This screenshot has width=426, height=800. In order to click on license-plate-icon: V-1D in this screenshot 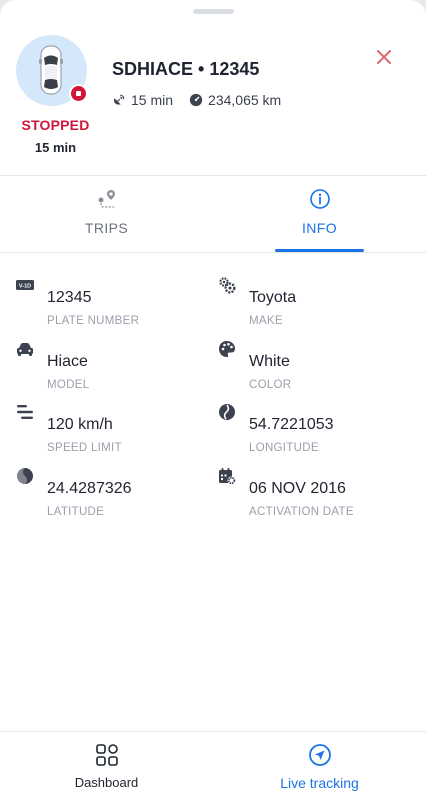, I will do `click(25, 285)`.